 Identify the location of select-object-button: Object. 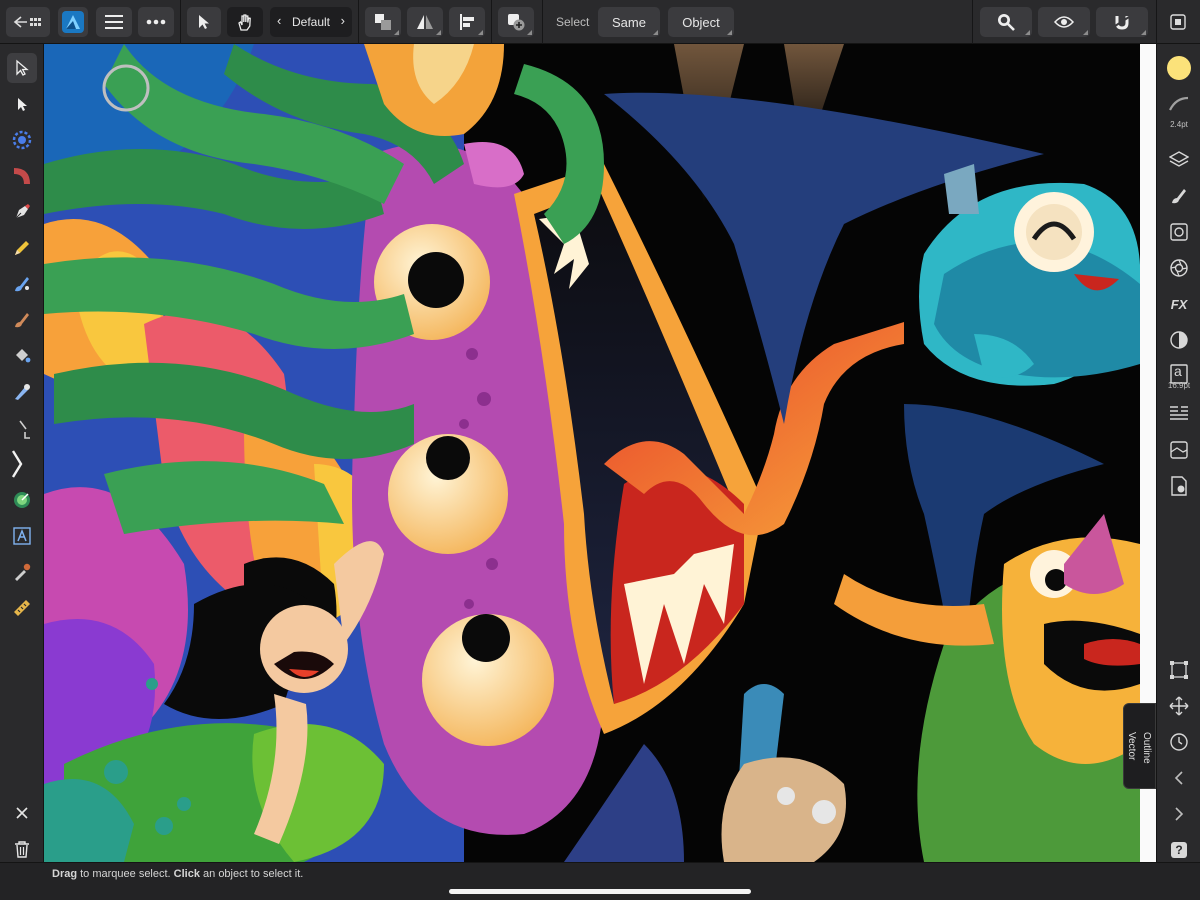
(701, 22).